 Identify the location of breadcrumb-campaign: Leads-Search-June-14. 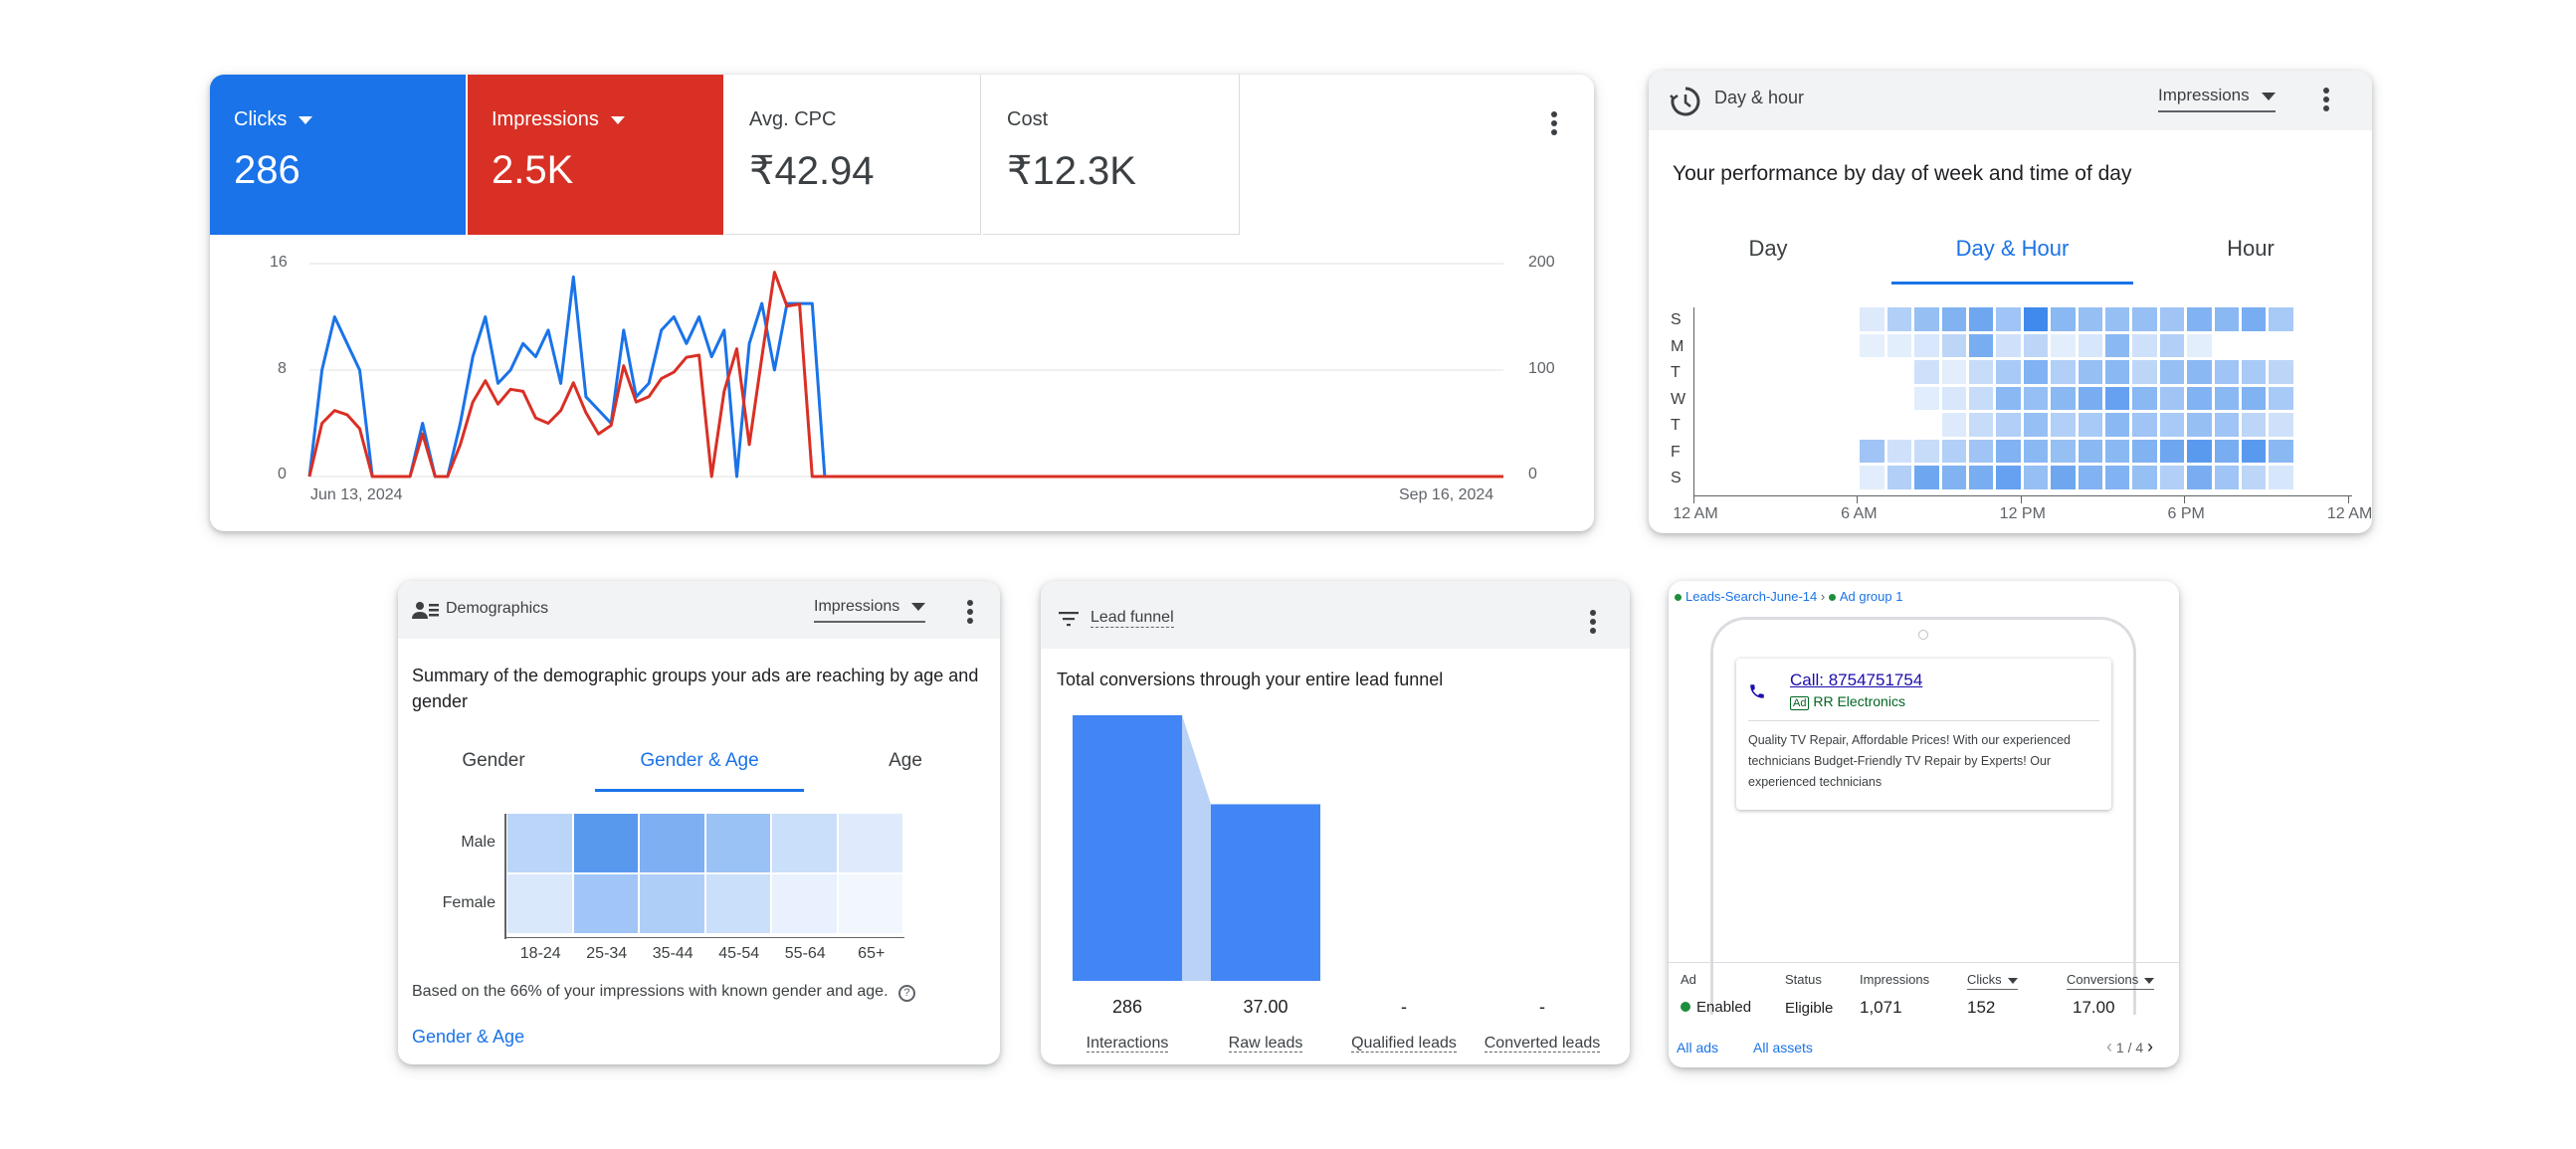
(1751, 596).